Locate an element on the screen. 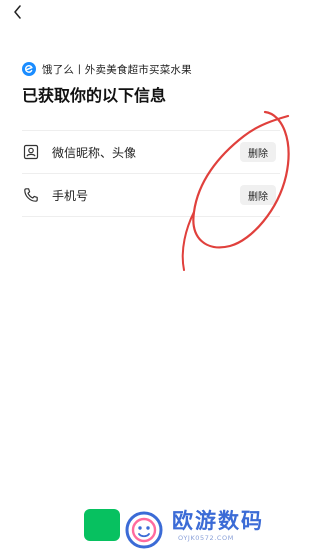 Image resolution: width=320 pixels, height=557 pixels. permission-label: 手机号 is located at coordinates (70, 195).